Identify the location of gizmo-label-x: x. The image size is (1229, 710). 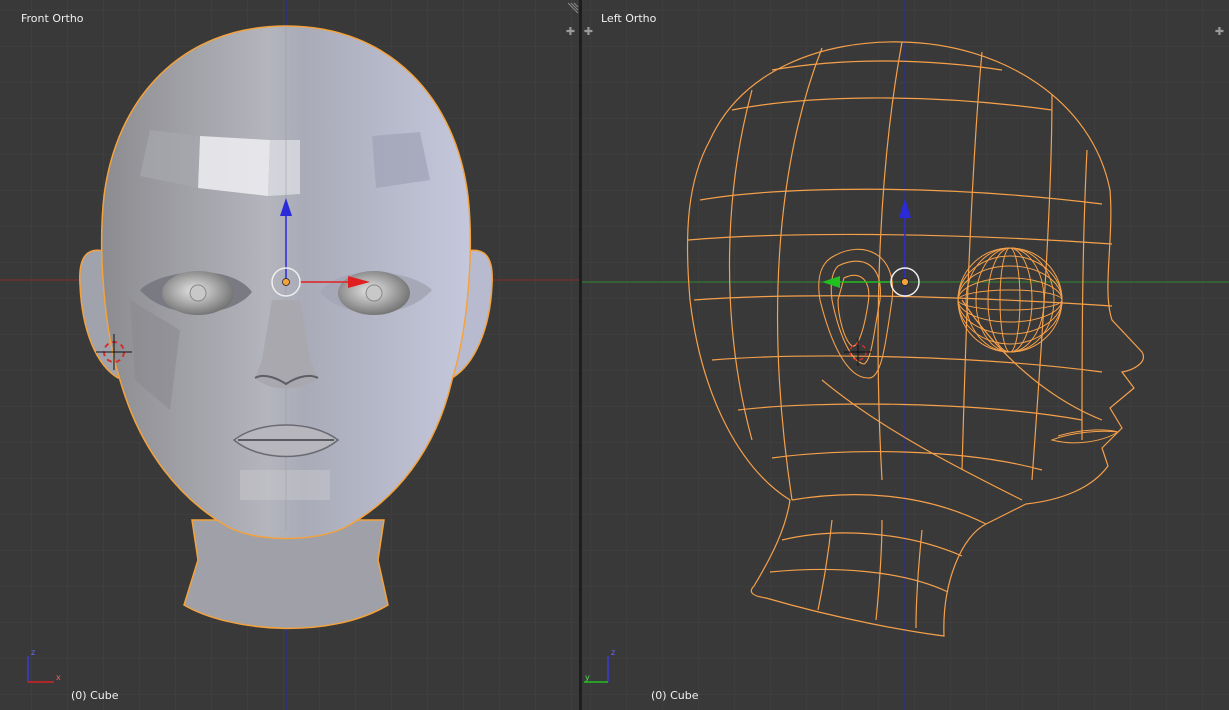
(58, 677).